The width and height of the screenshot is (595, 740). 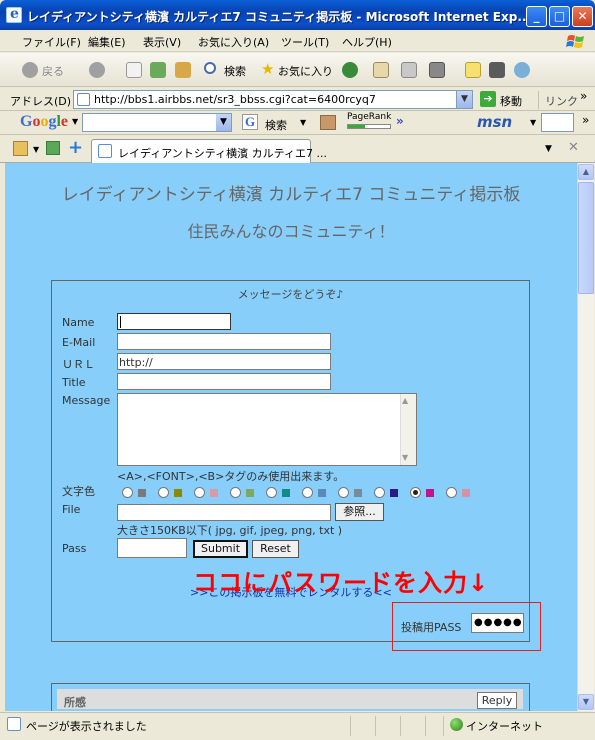 What do you see at coordinates (134, 70) in the screenshot?
I see `stop-icon` at bounding box center [134, 70].